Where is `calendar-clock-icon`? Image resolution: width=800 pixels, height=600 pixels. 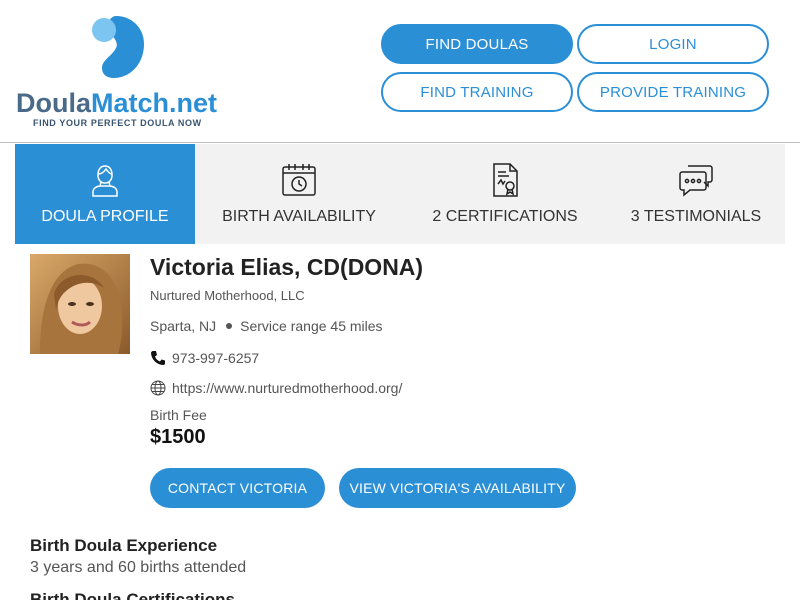
calendar-clock-icon is located at coordinates (299, 180).